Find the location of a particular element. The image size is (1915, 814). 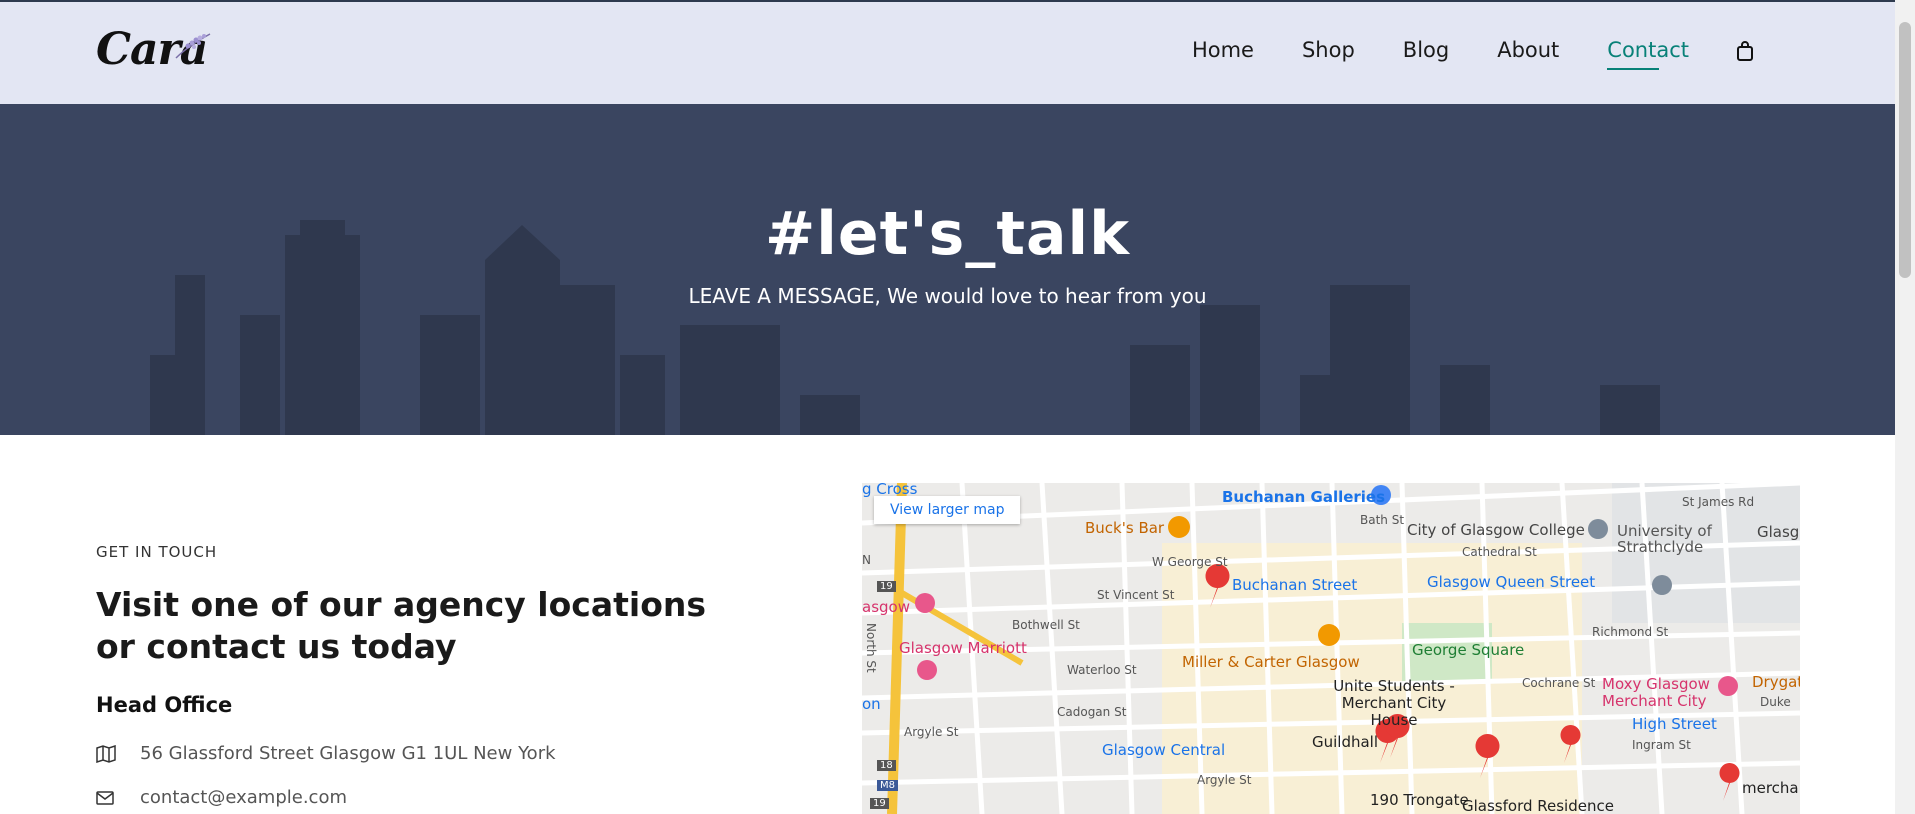

map-label: Moxy Glasgow Merchant City is located at coordinates (1656, 692).